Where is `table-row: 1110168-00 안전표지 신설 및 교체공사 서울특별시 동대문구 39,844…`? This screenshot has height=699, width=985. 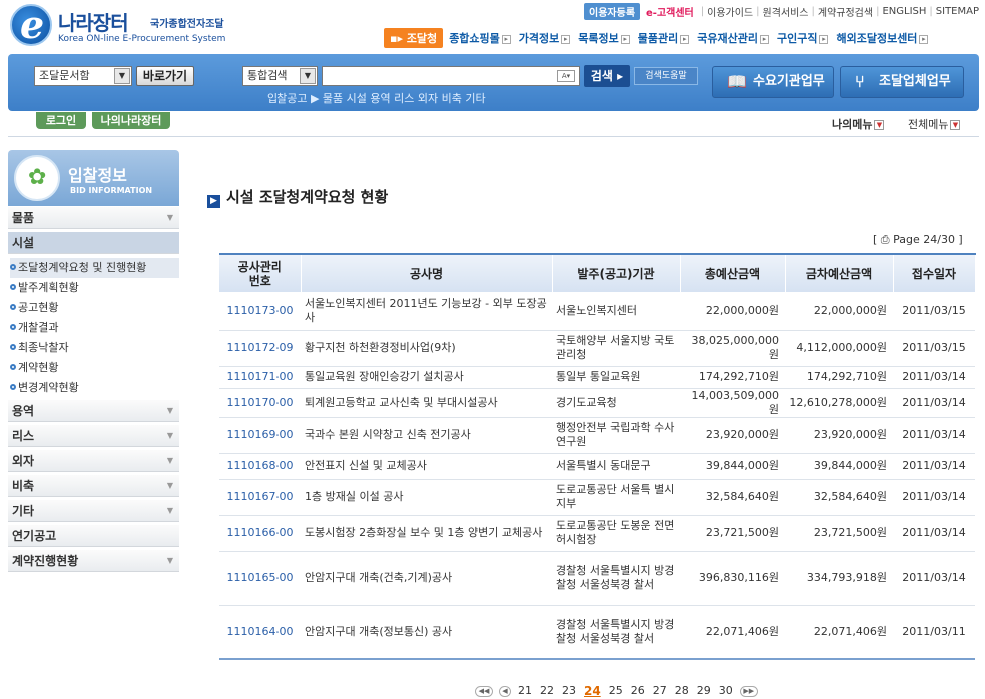
table-row: 1110168-00 안전표지 신설 및 교체공사 서울특별시 동대문구 39,844… is located at coordinates (597, 466).